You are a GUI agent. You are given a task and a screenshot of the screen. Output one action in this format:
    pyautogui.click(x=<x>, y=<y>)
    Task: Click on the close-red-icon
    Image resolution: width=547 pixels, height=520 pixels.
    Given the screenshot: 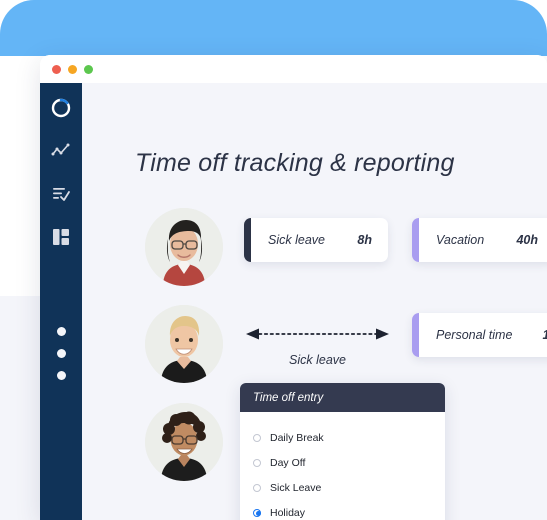 What is the action you would take?
    pyautogui.click(x=56, y=69)
    